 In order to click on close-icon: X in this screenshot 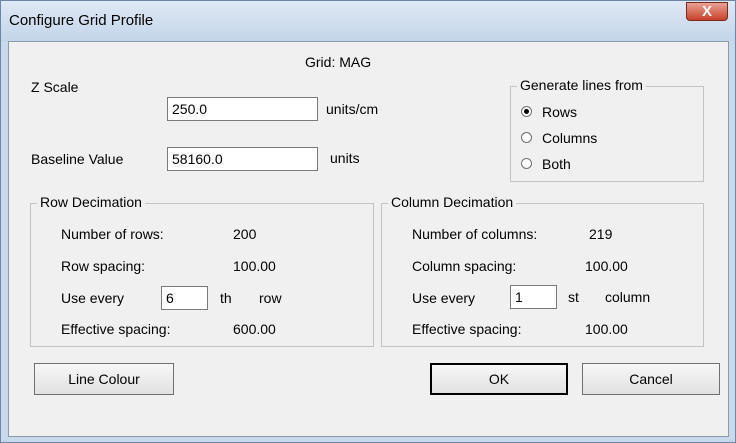, I will do `click(706, 11)`.